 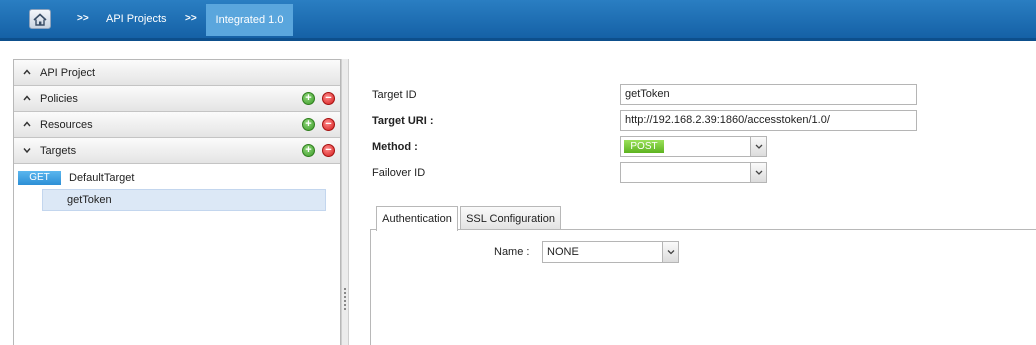 What do you see at coordinates (510, 218) in the screenshot?
I see `tab-ssl-configuration: SSL Configuration` at bounding box center [510, 218].